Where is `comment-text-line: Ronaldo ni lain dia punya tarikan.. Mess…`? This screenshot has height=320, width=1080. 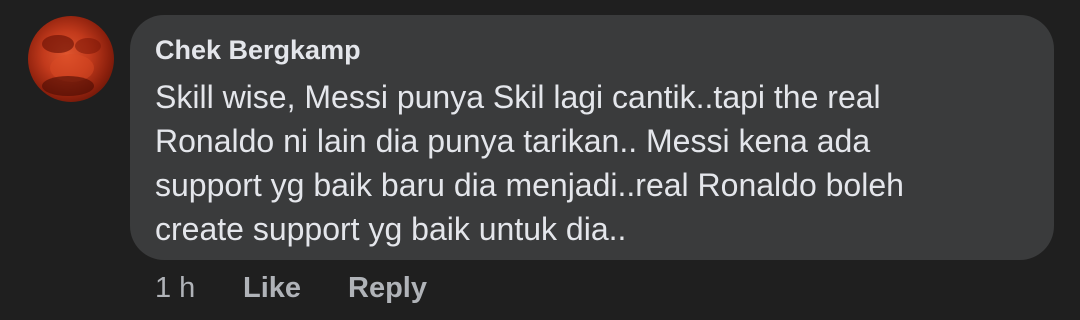 comment-text-line: Ronaldo ni lain dia punya tarikan.. Mess… is located at coordinates (513, 141).